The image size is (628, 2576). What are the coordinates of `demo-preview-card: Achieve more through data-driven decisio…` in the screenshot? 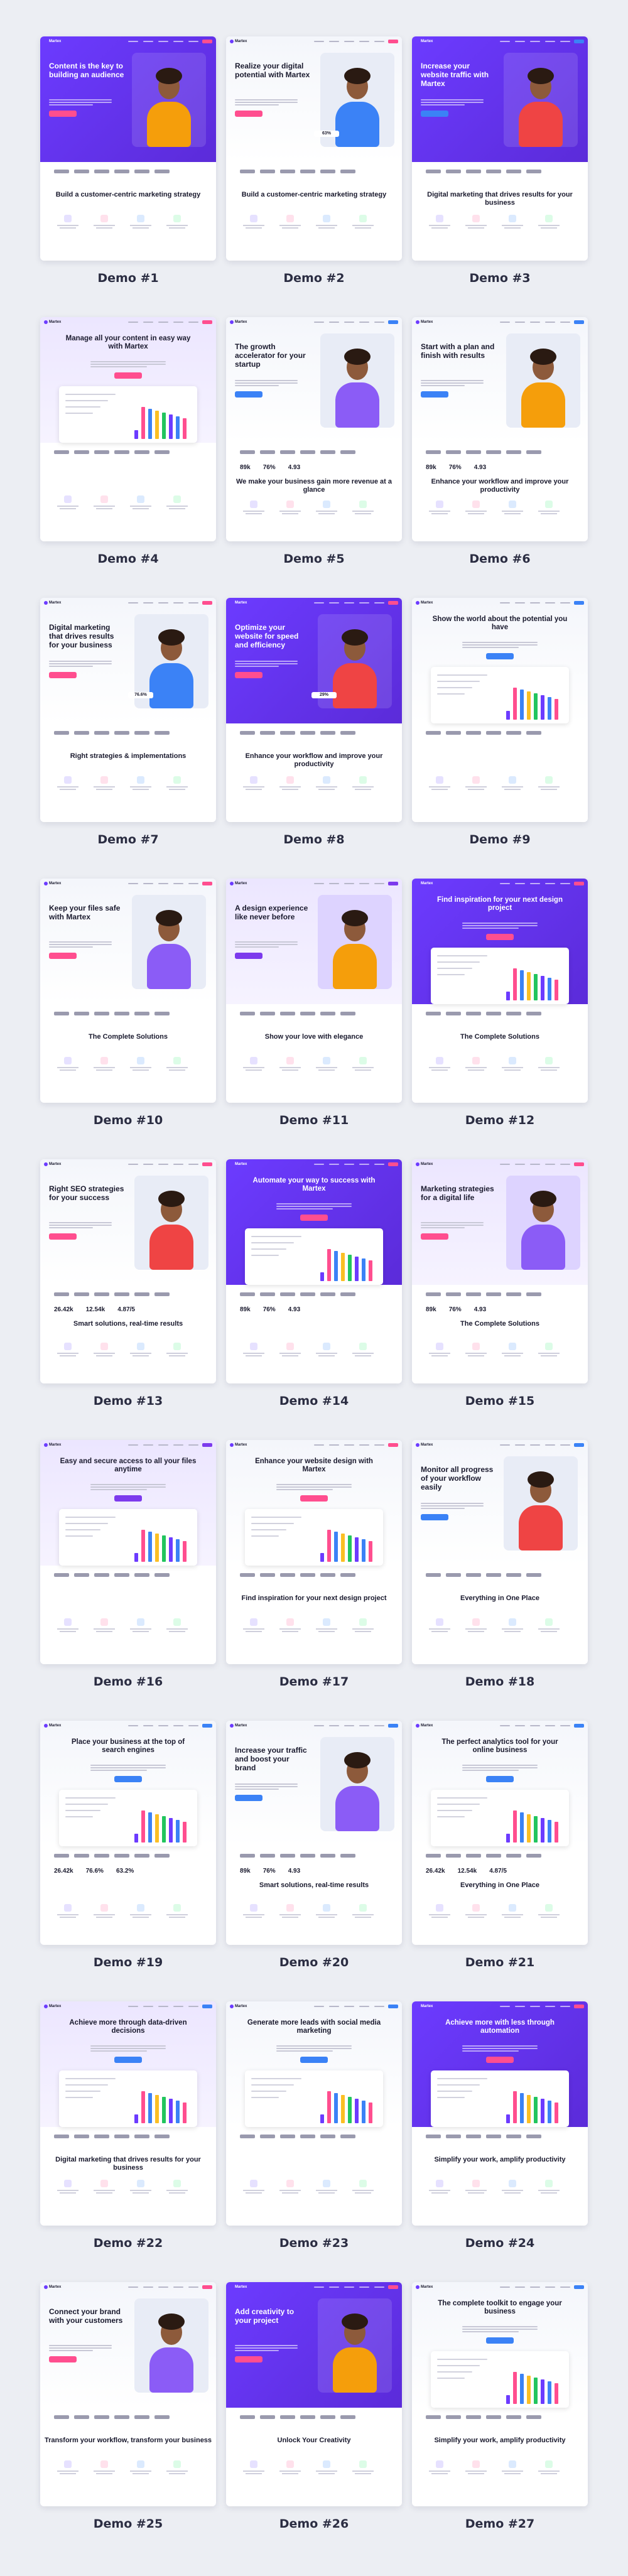 It's located at (128, 2113).